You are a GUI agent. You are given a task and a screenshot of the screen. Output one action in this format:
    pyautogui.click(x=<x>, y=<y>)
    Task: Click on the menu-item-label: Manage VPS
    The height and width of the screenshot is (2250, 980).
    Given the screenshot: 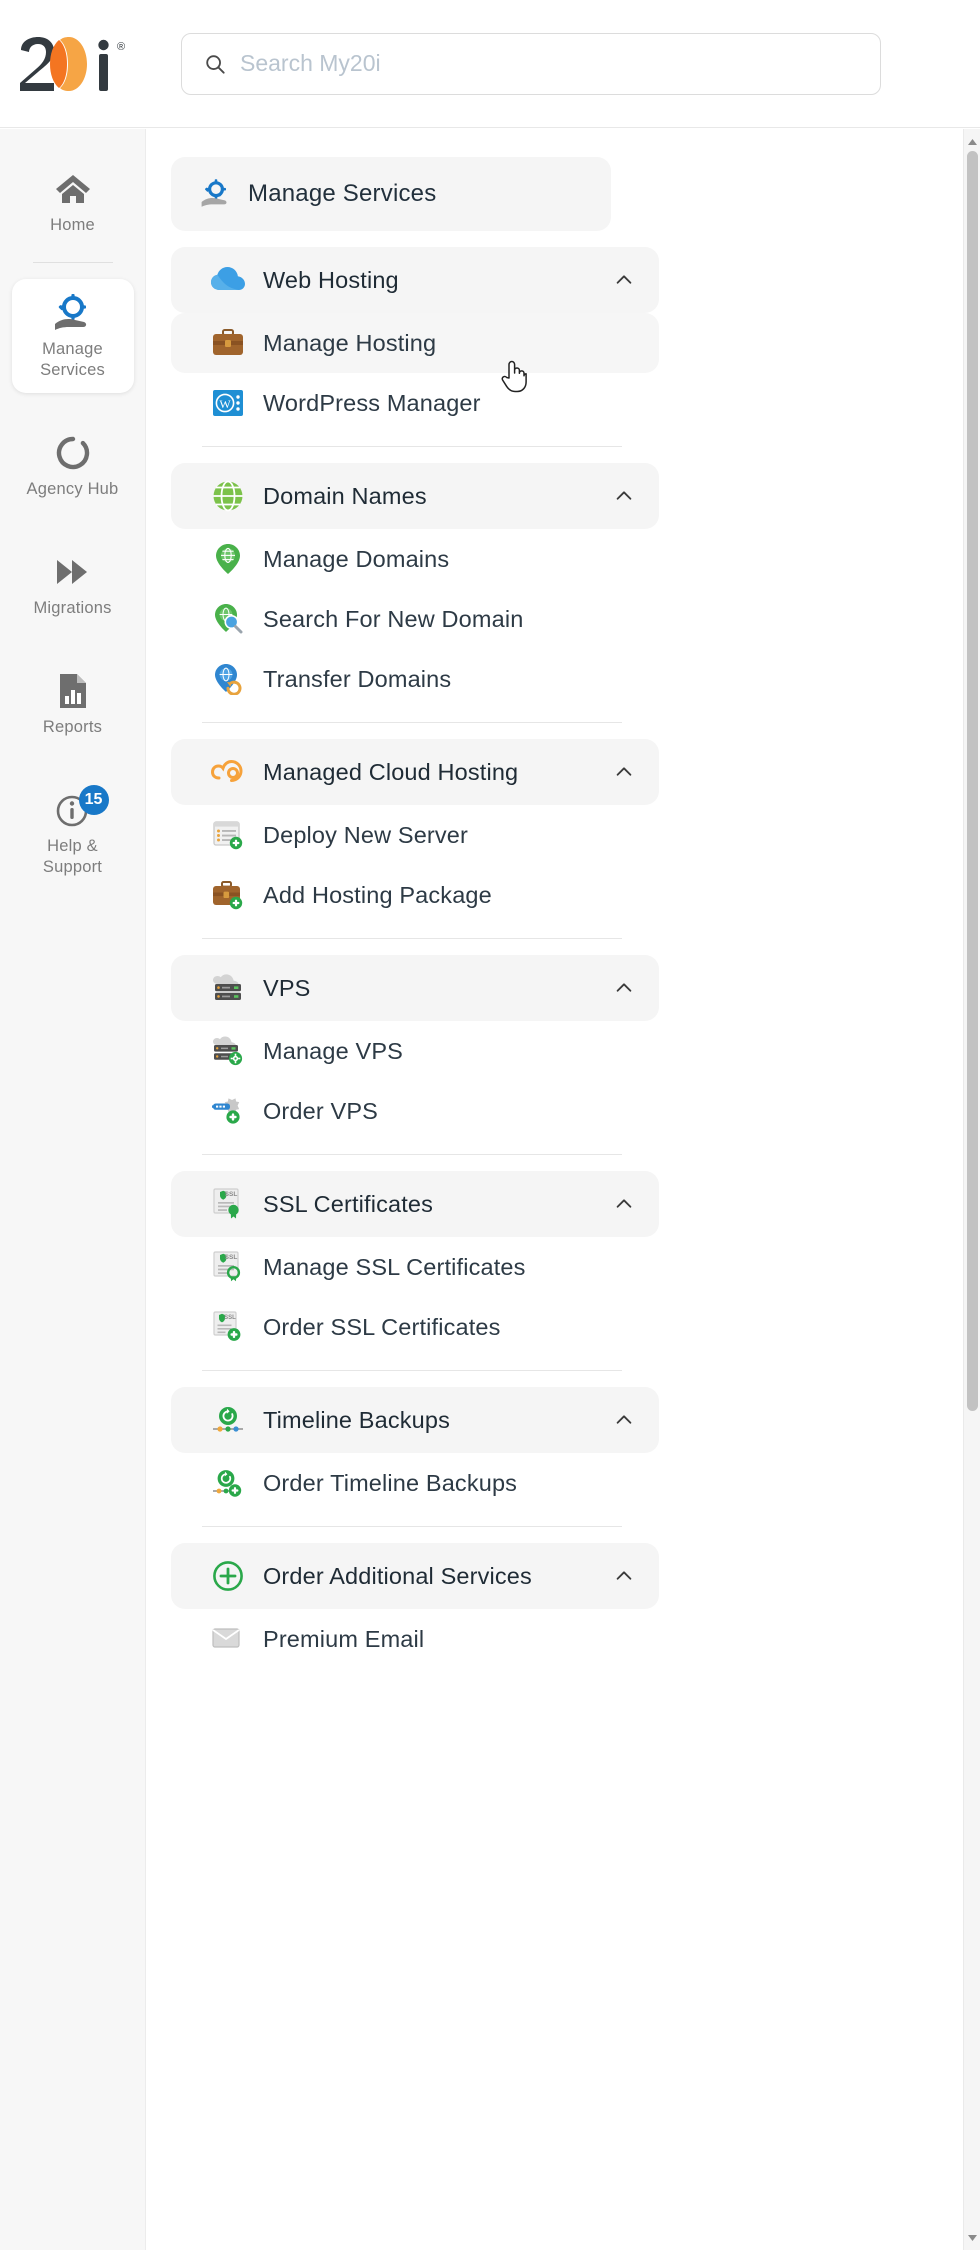 What is the action you would take?
    pyautogui.click(x=333, y=1050)
    